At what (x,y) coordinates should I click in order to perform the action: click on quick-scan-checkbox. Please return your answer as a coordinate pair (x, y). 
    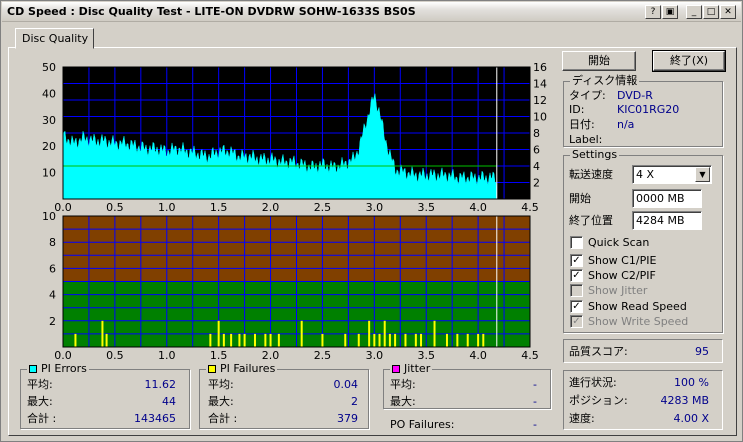
    Looking at the image, I should click on (576, 242).